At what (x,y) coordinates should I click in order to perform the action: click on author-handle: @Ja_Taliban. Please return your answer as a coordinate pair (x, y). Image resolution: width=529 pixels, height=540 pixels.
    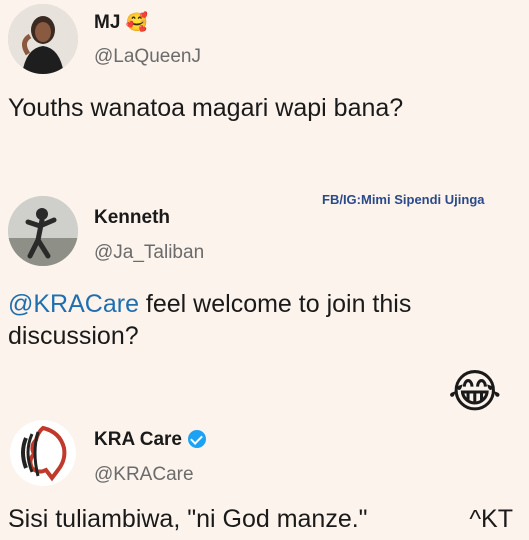
    Looking at the image, I should click on (149, 253).